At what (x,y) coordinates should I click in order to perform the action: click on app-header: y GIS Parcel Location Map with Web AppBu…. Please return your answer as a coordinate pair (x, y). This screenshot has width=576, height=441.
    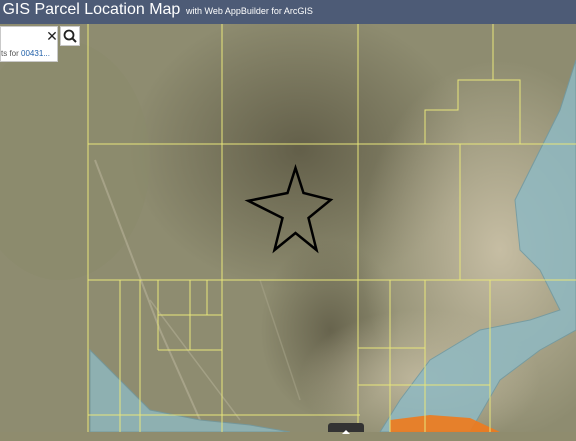
    Looking at the image, I should click on (288, 12).